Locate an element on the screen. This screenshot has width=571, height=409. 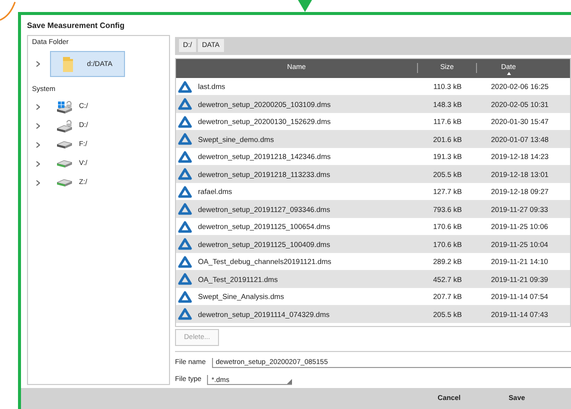
dropdown-icon is located at coordinates (289, 381).